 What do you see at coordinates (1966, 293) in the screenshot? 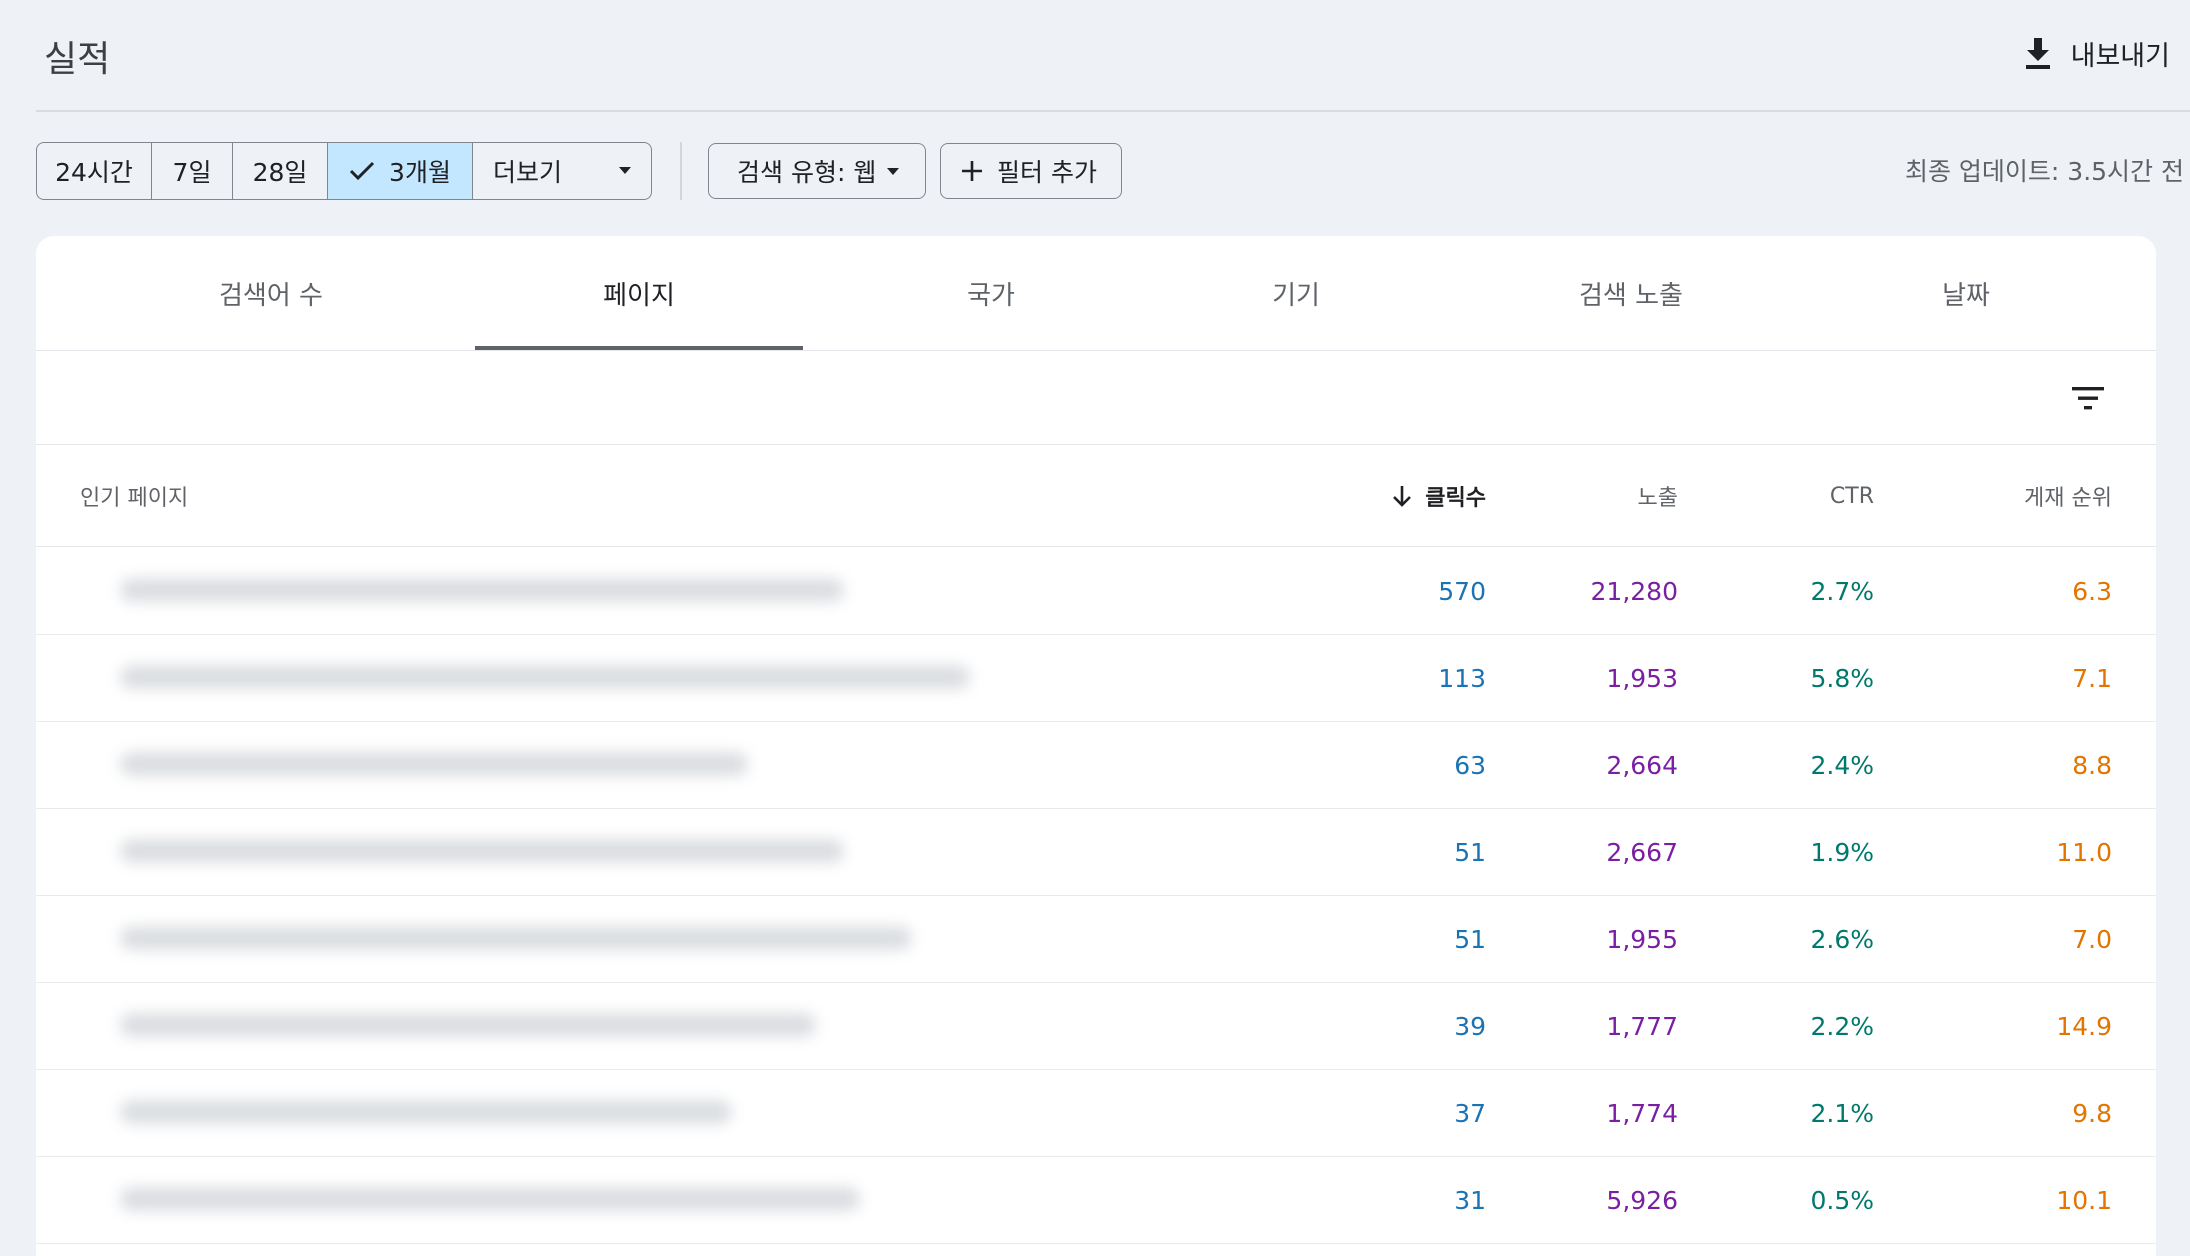
I see `tab-dates: 날짜` at bounding box center [1966, 293].